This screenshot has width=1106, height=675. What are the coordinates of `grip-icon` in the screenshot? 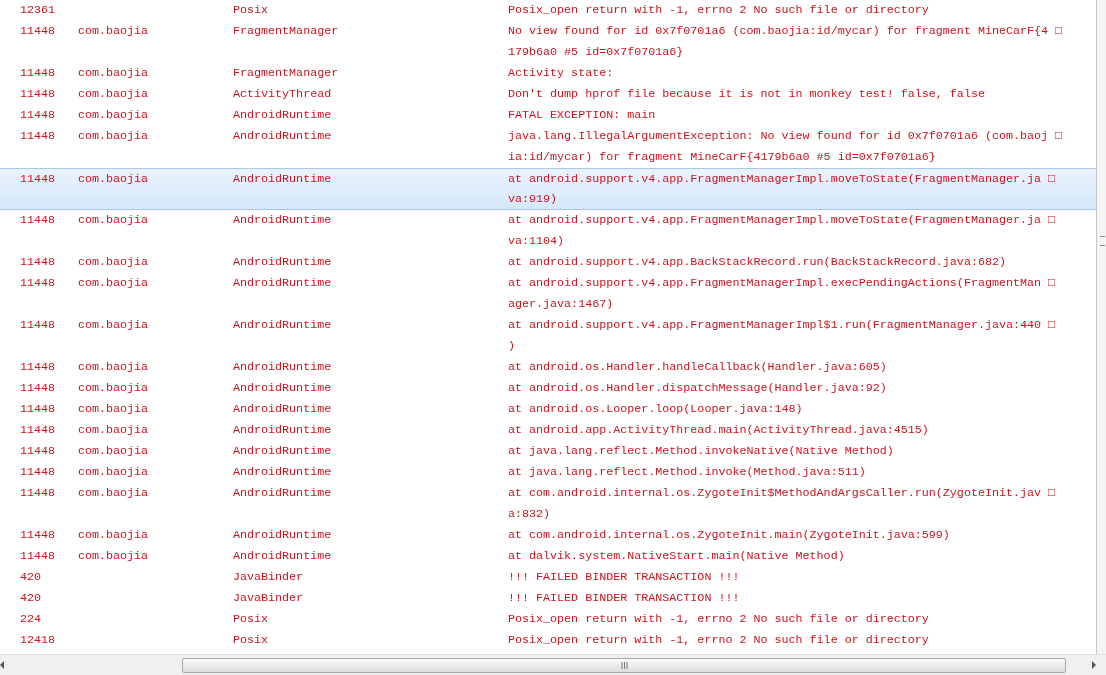 It's located at (624, 665).